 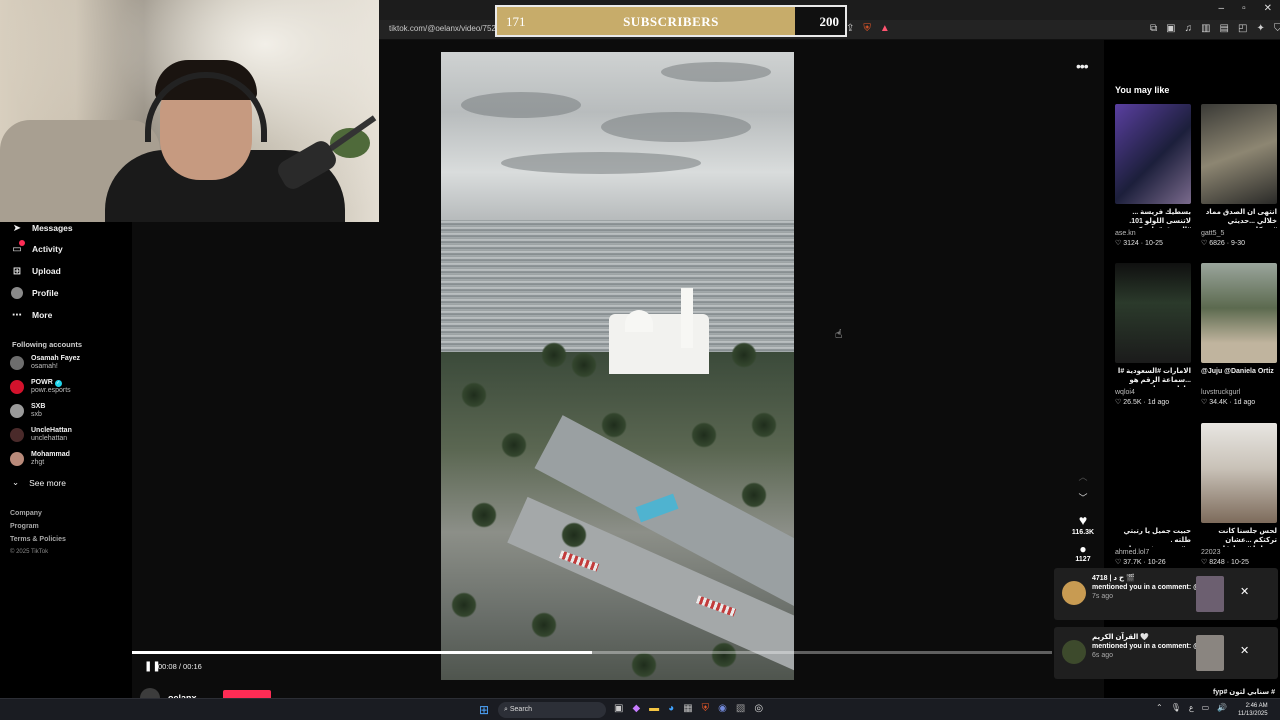 What do you see at coordinates (1205, 28) in the screenshot?
I see `sidebar-icon: ▥` at bounding box center [1205, 28].